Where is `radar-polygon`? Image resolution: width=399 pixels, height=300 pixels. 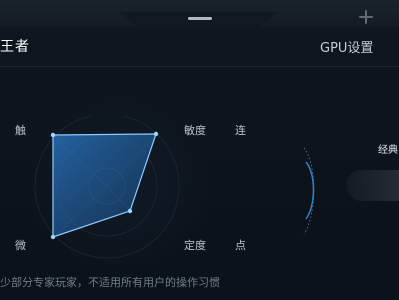
radar-polygon is located at coordinates (104, 185).